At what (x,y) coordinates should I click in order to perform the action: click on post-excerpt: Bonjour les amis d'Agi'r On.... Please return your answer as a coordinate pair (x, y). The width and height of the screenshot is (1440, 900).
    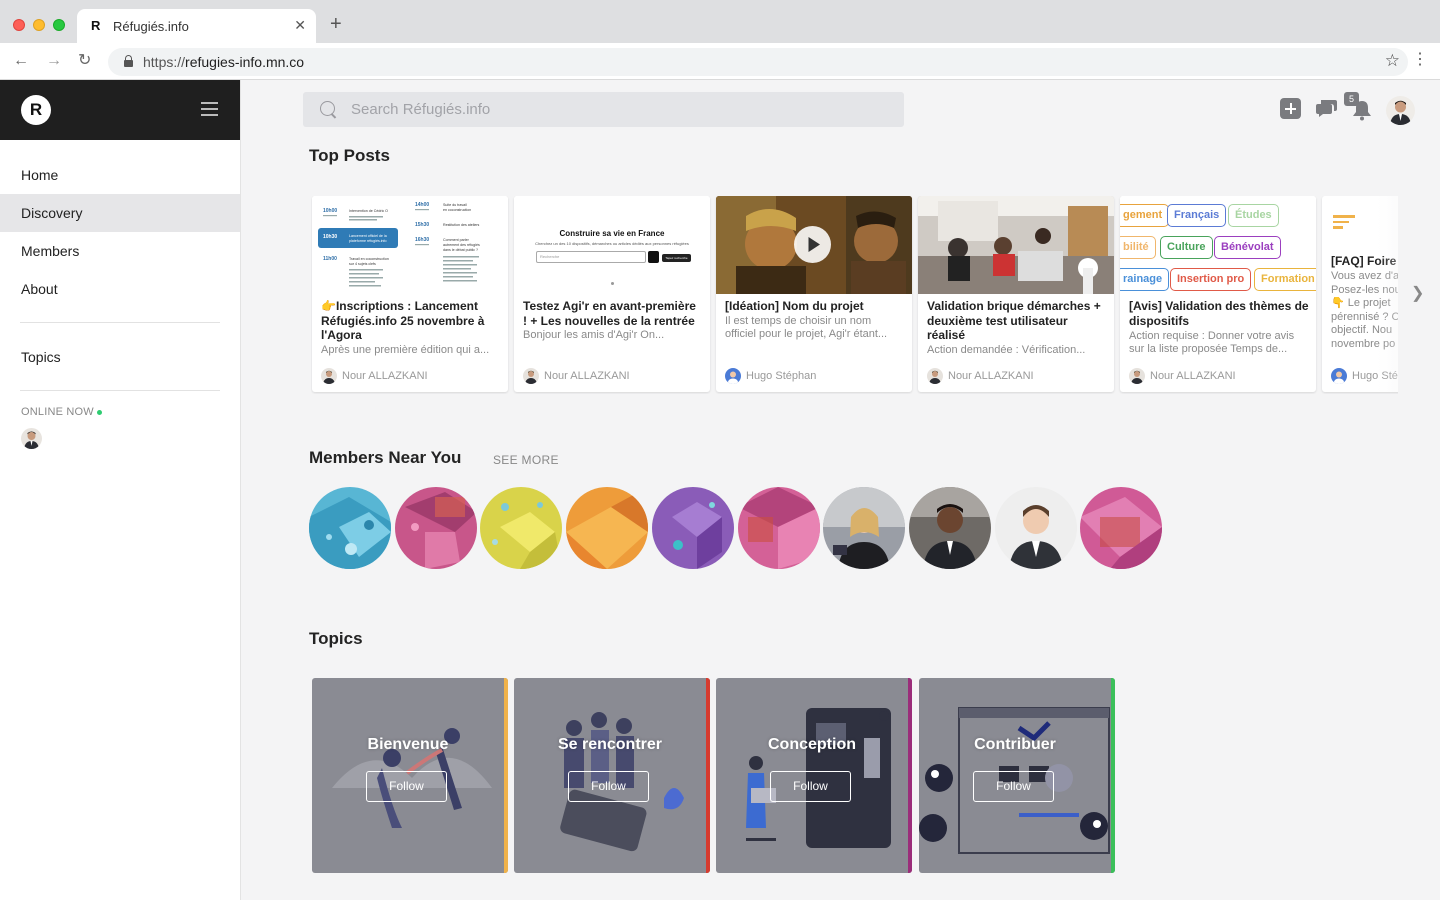
    Looking at the image, I should click on (594, 335).